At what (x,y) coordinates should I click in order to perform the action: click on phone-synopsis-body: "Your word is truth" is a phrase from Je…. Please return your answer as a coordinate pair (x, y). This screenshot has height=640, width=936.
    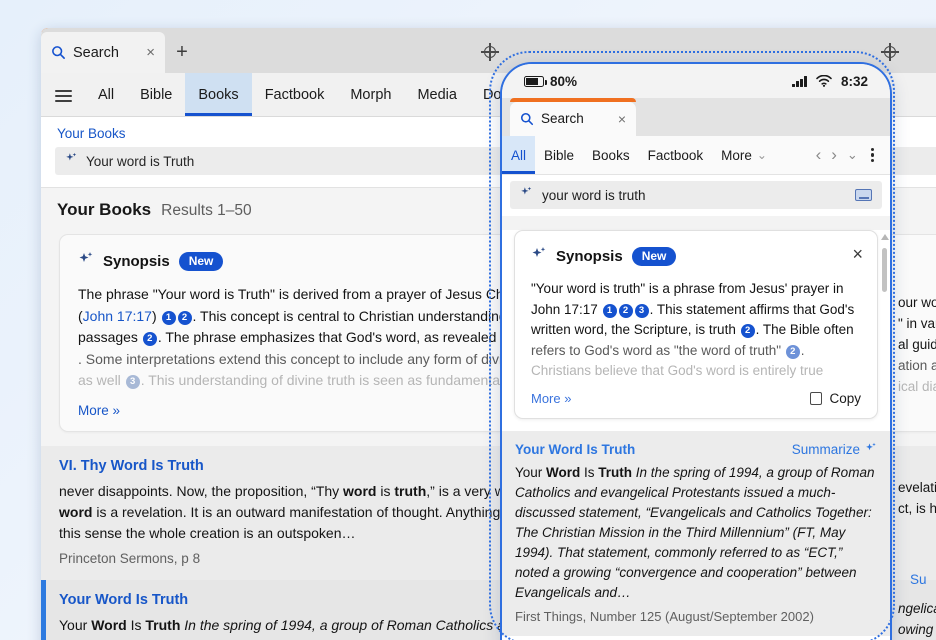
    Looking at the image, I should click on (696, 330).